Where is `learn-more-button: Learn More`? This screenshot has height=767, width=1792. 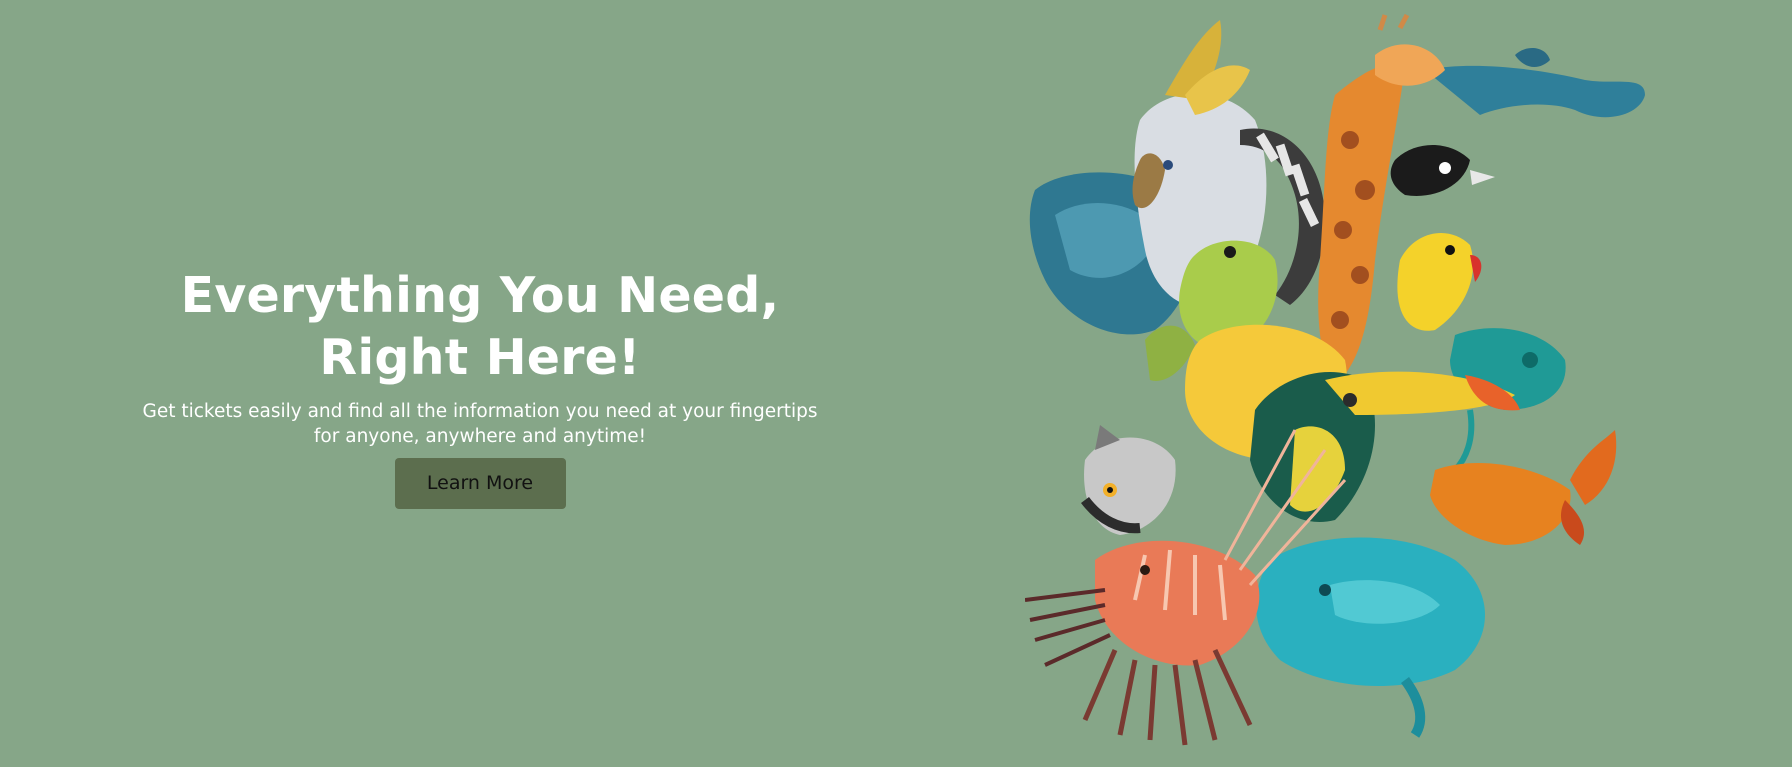 learn-more-button: Learn More is located at coordinates (480, 483).